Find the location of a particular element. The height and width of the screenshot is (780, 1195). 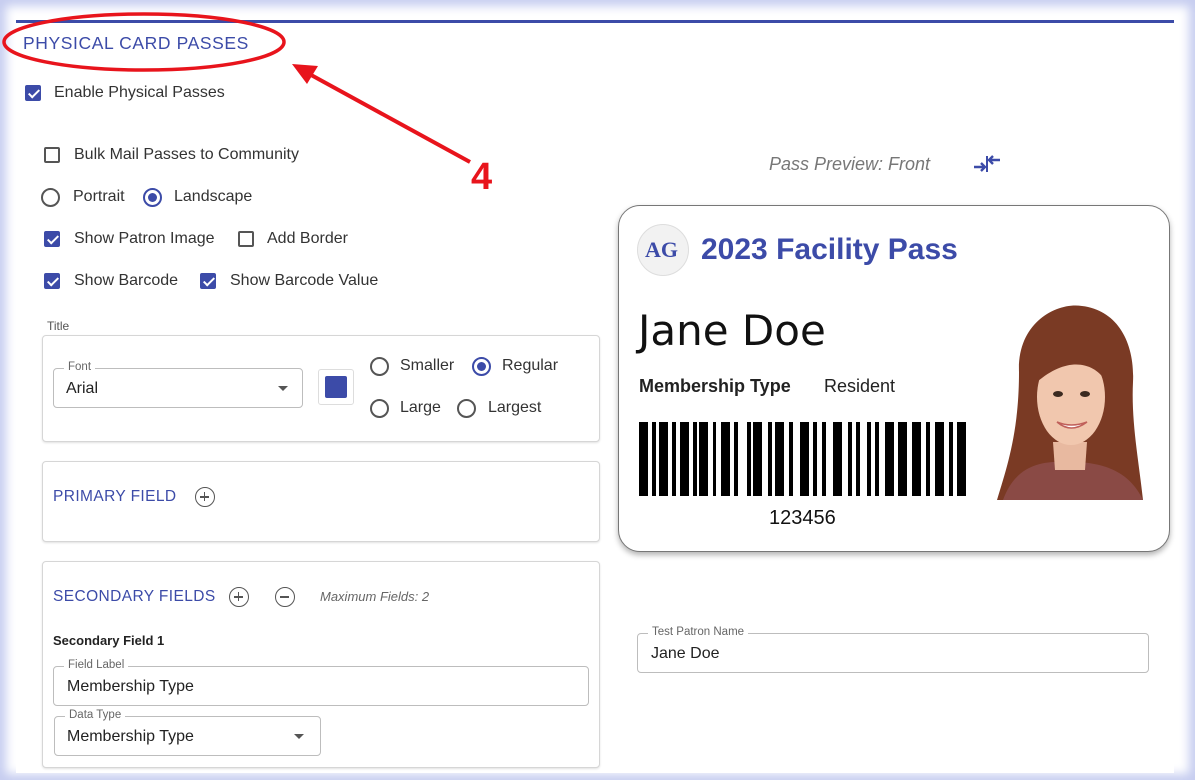

step-number-label: 4 is located at coordinates (482, 177).